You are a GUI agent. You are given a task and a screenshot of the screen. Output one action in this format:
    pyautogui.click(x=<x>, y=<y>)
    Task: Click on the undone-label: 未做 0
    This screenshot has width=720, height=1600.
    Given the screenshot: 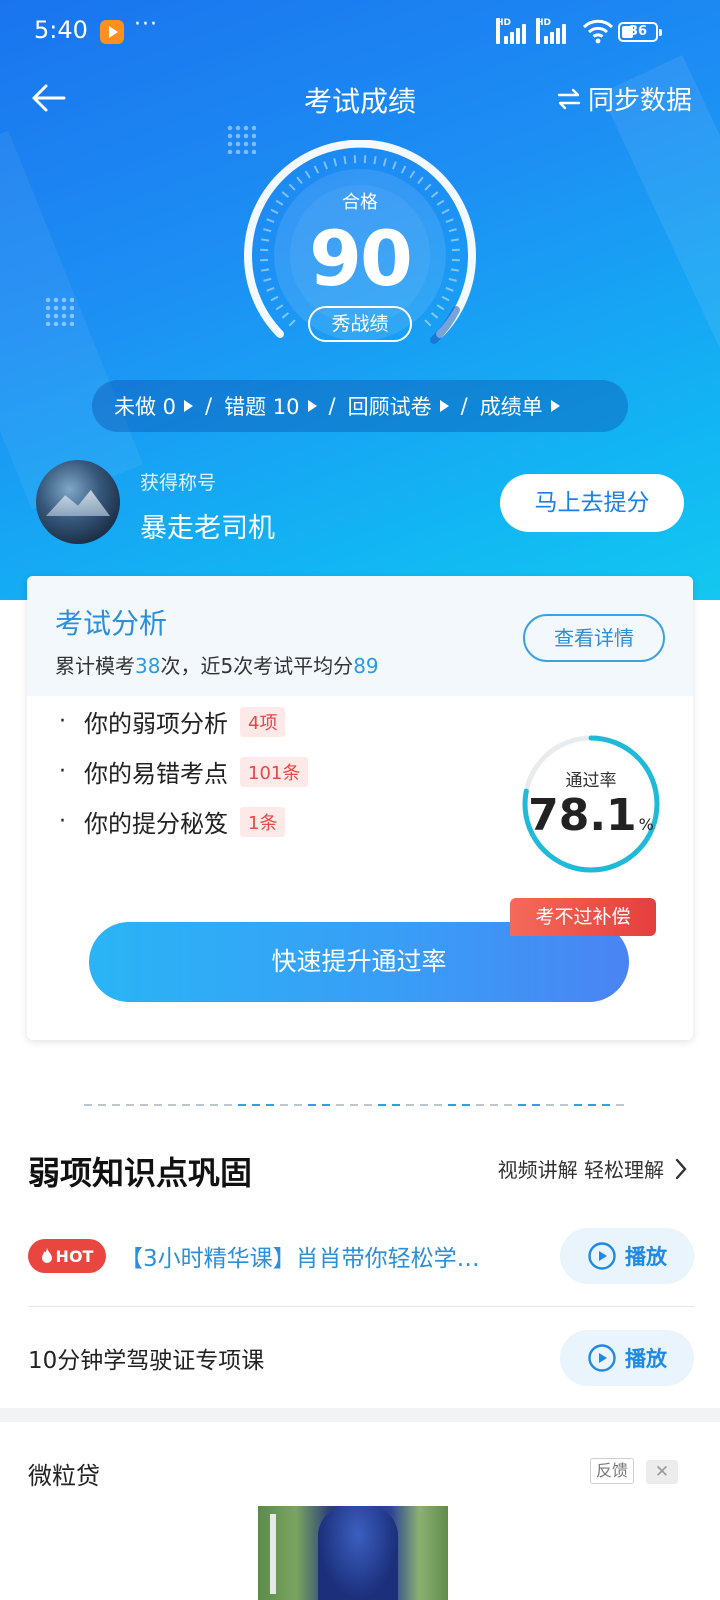 What is the action you would take?
    pyautogui.click(x=145, y=407)
    